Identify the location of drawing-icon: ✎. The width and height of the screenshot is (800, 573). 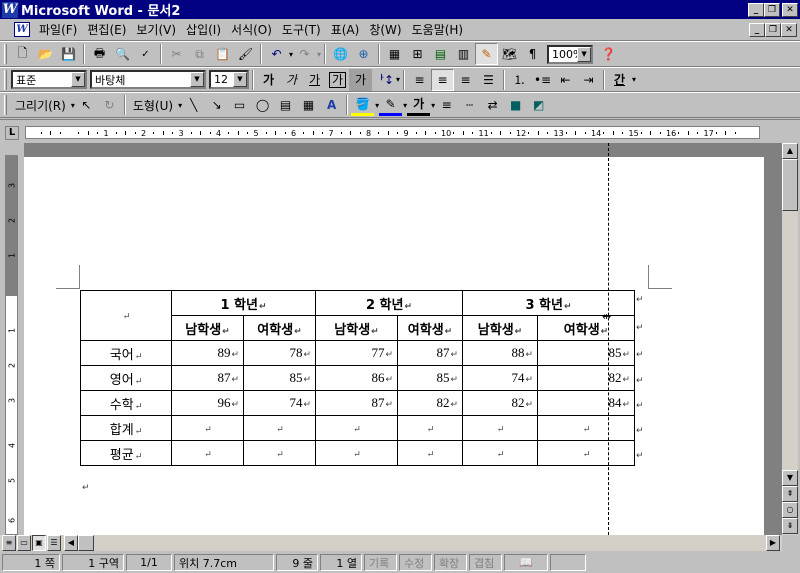
(487, 54).